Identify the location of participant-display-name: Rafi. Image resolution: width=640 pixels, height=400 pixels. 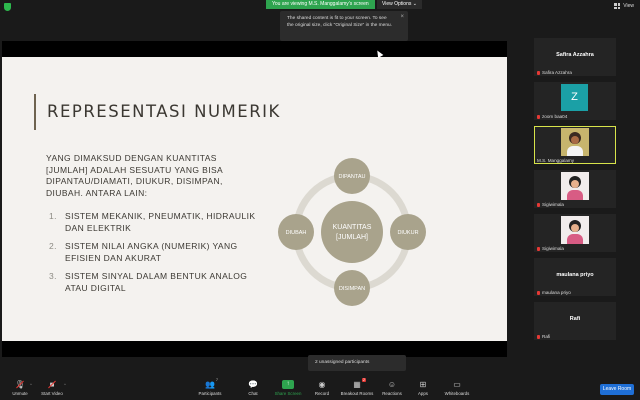
(575, 319).